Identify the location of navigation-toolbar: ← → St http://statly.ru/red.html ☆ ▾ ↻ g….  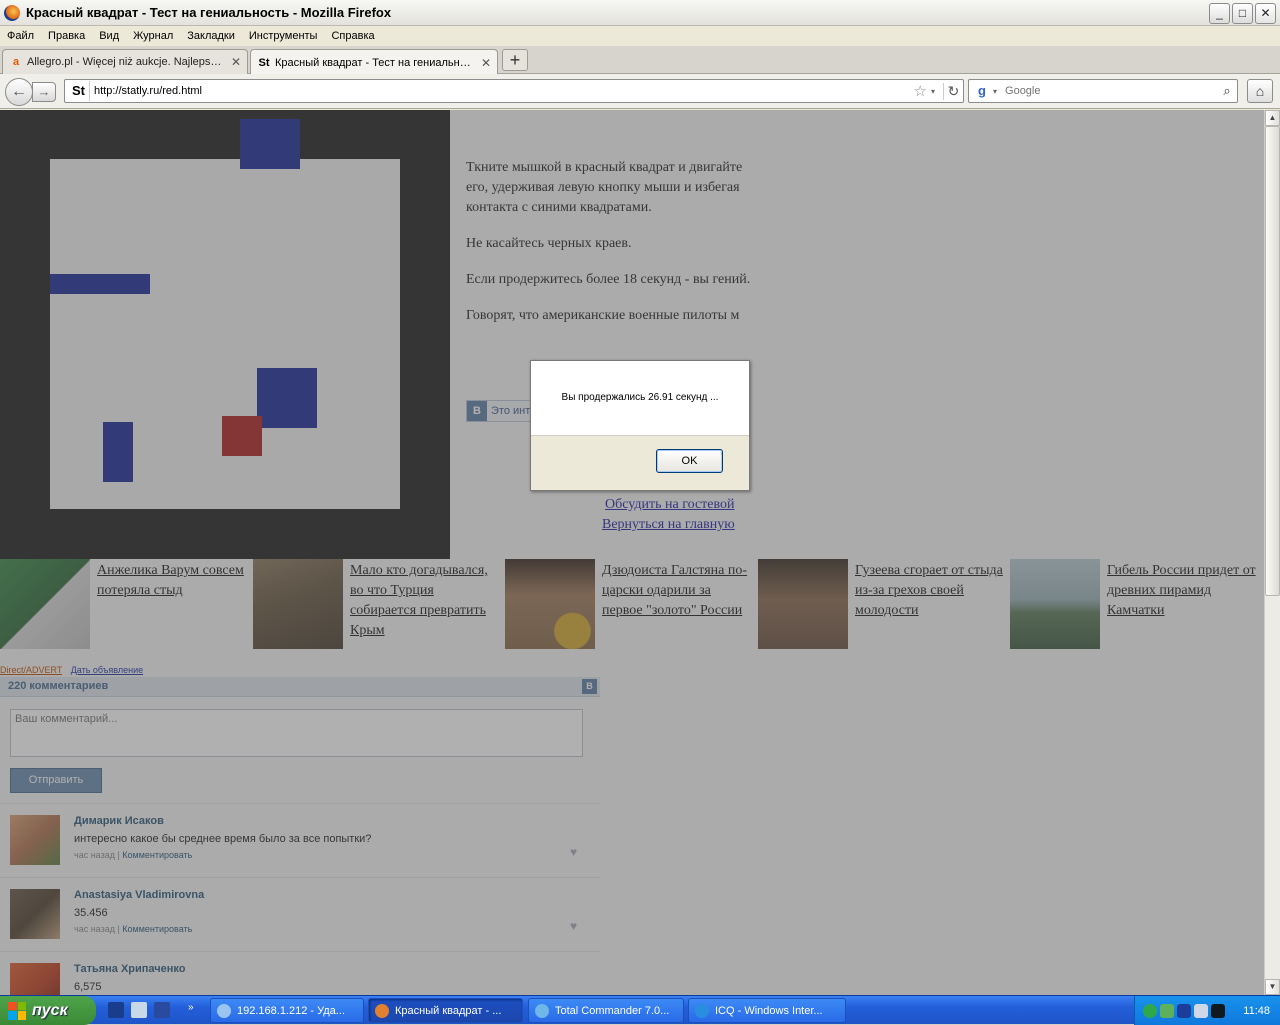
(640, 91).